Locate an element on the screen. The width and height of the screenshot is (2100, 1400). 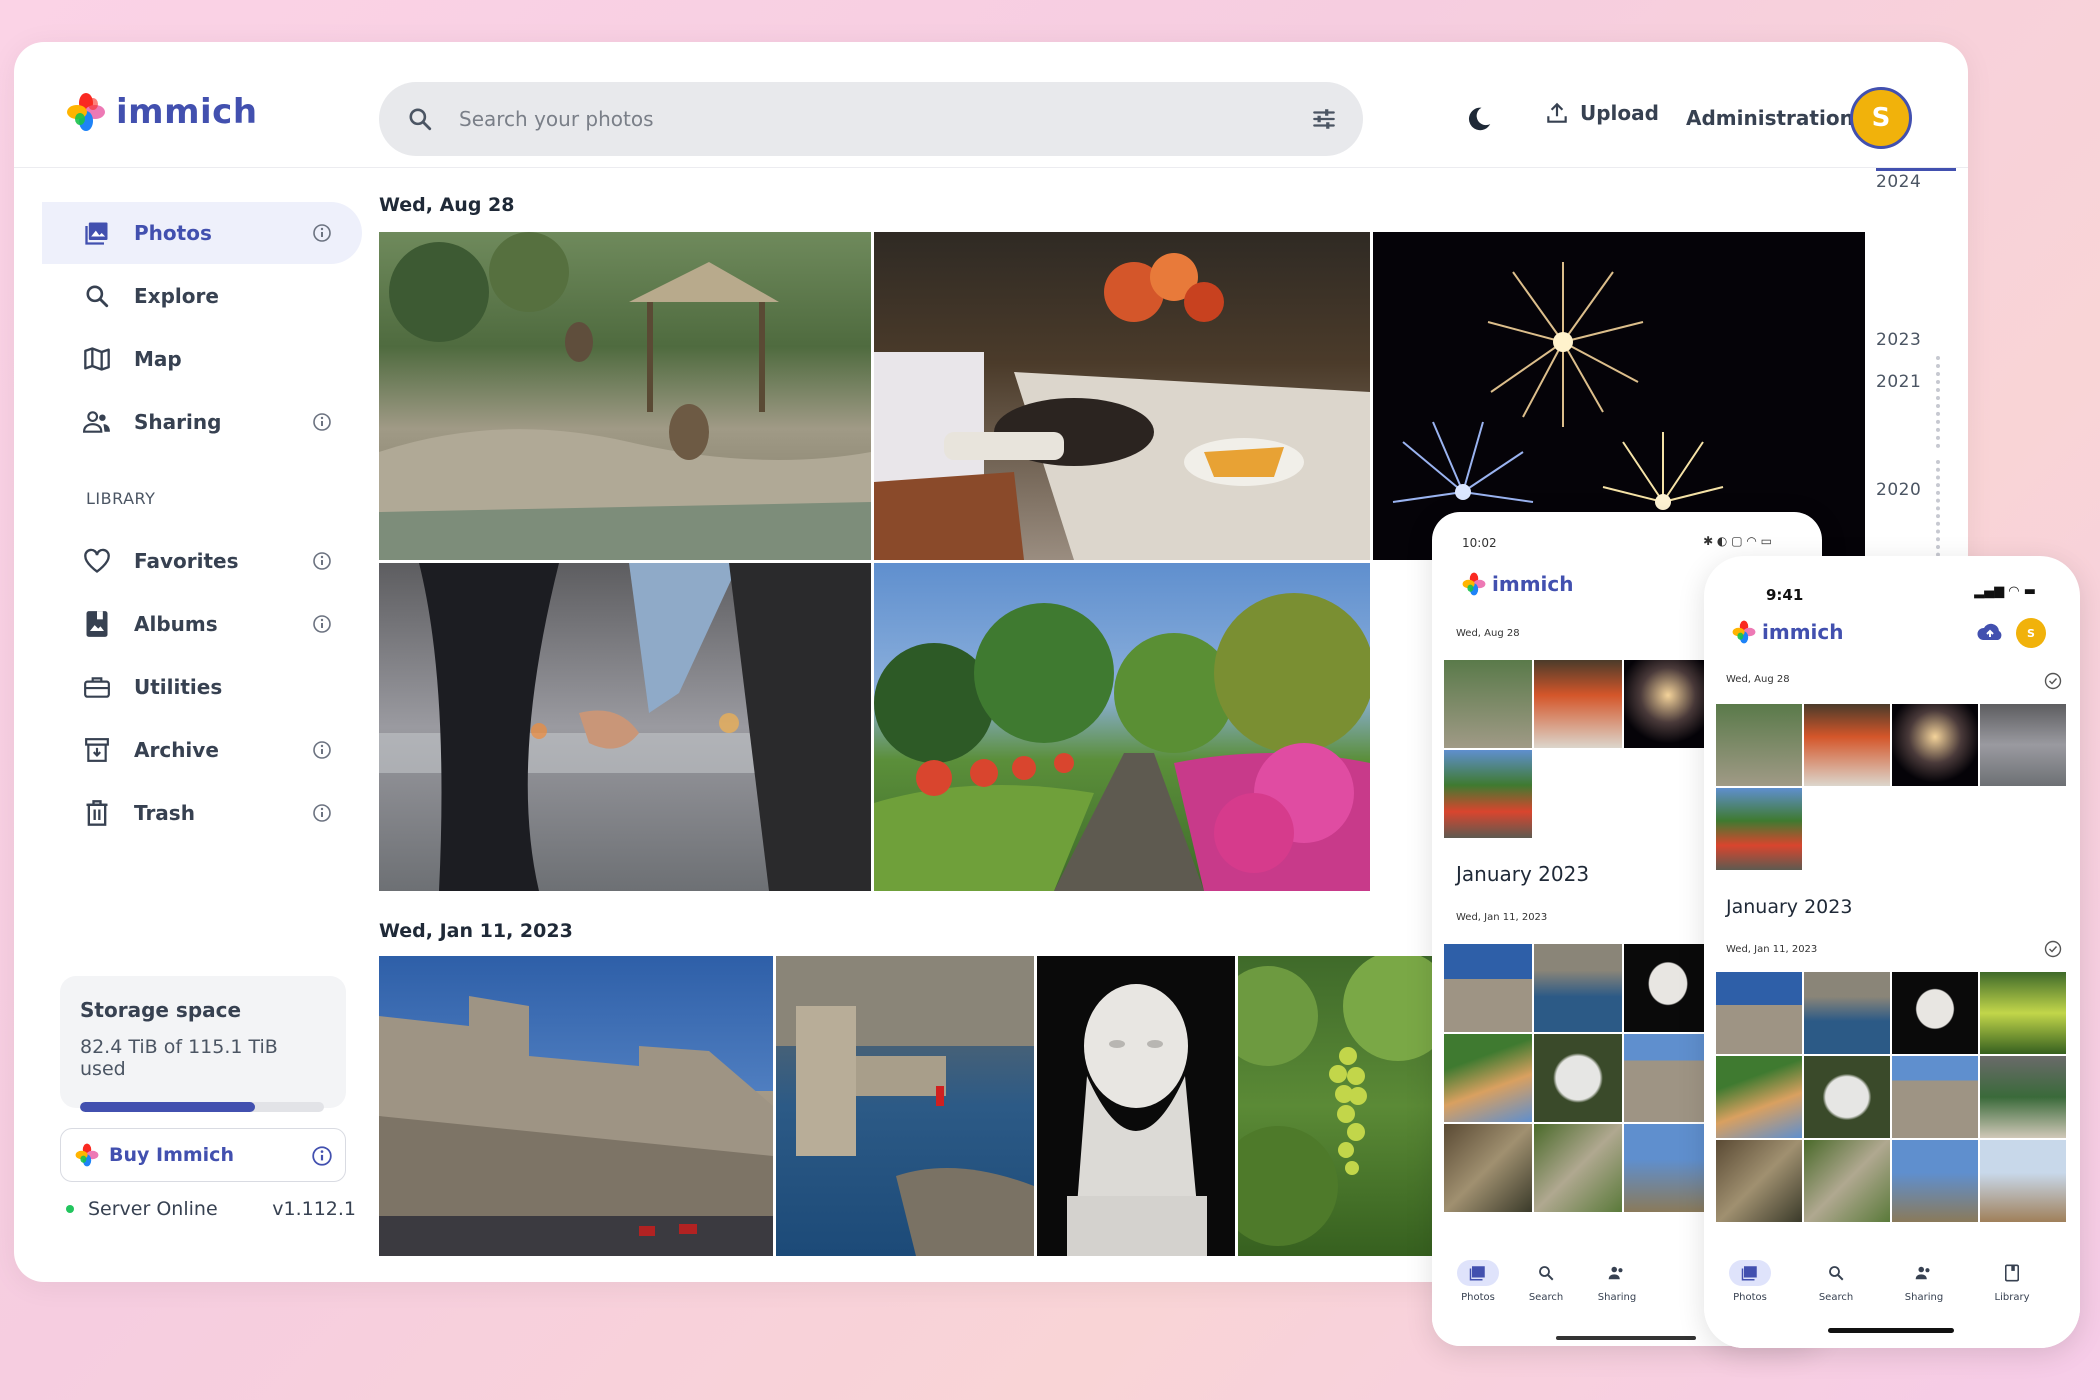
photo-dinner-table is located at coordinates (1122, 396).